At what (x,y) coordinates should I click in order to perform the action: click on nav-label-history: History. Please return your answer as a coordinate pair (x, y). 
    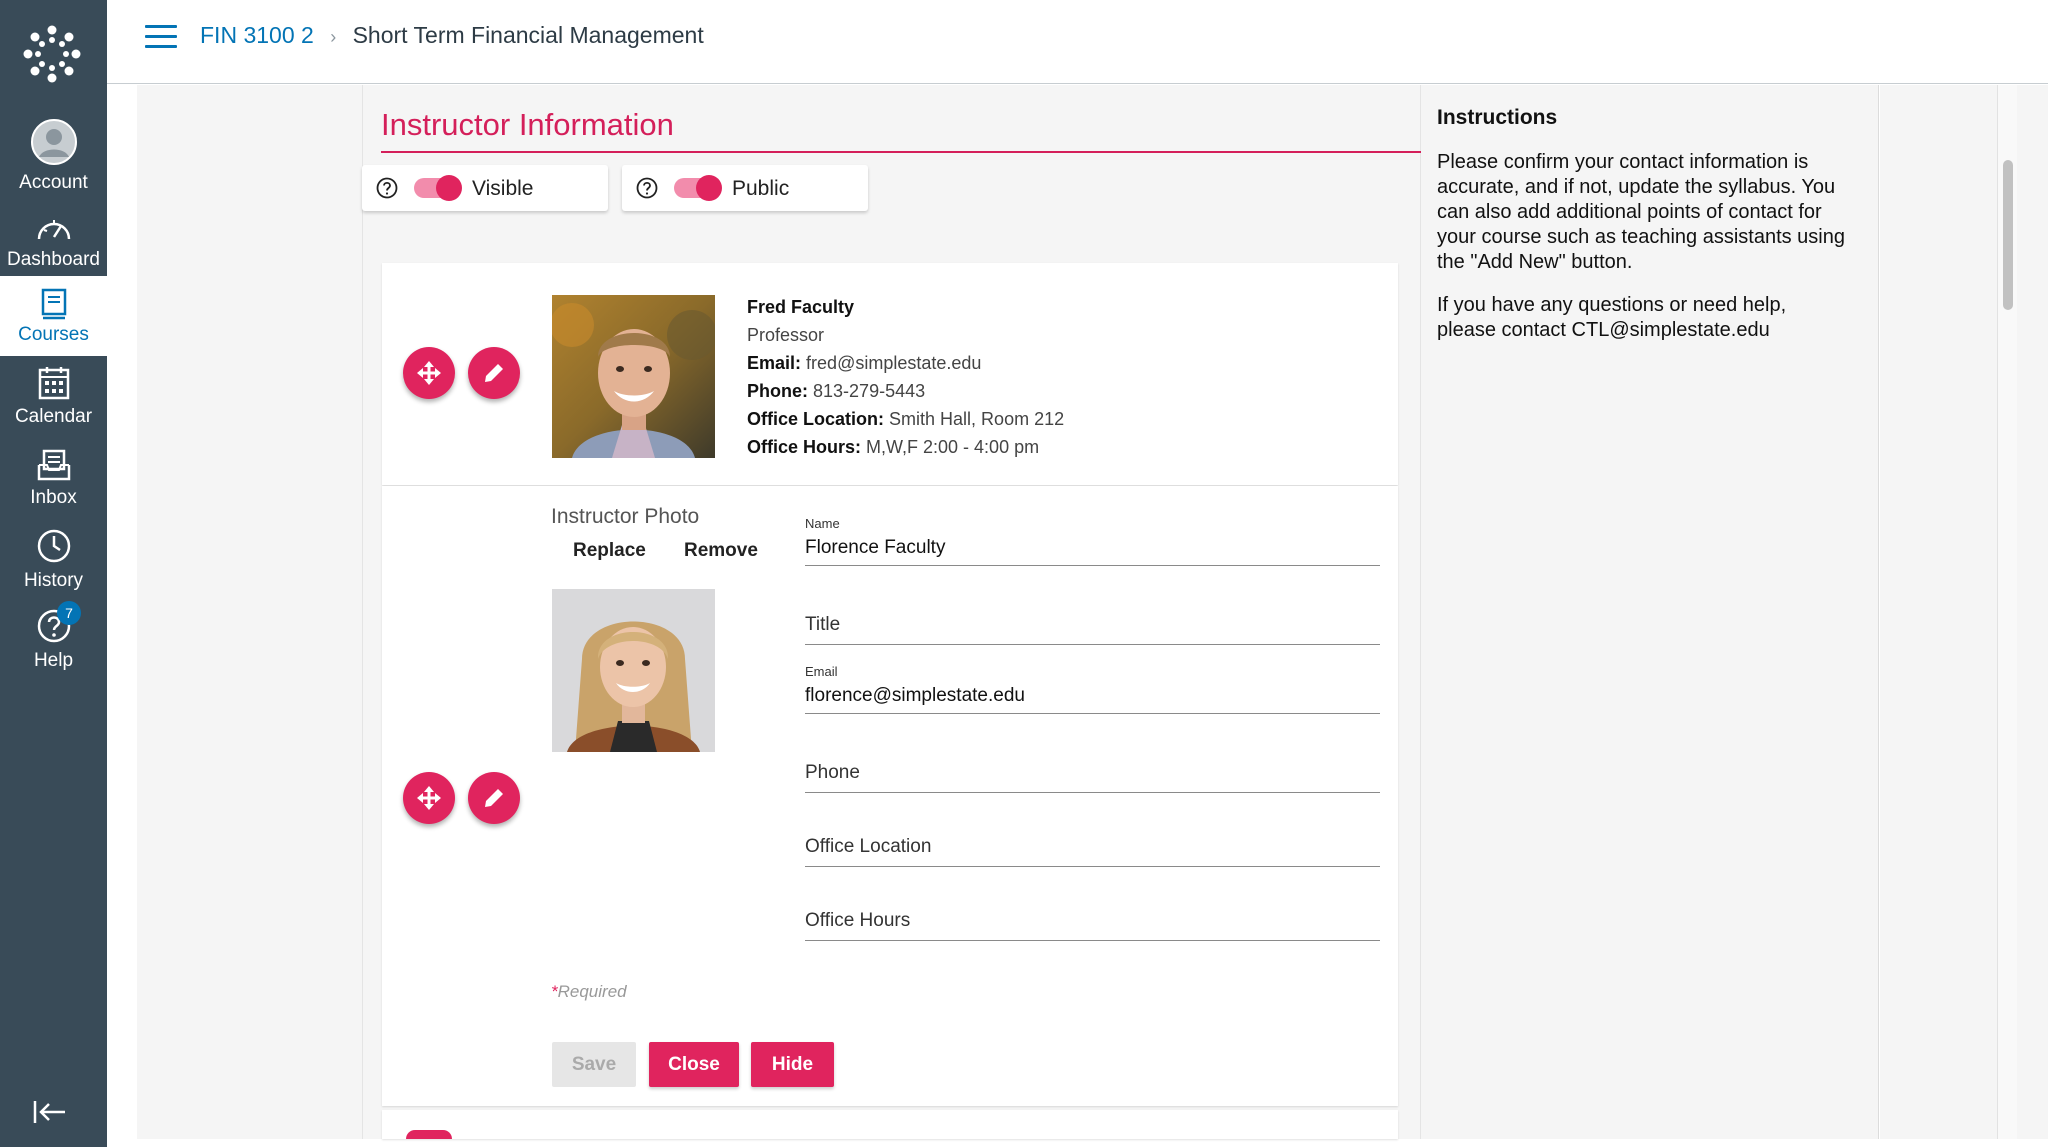
    Looking at the image, I should click on (53, 580).